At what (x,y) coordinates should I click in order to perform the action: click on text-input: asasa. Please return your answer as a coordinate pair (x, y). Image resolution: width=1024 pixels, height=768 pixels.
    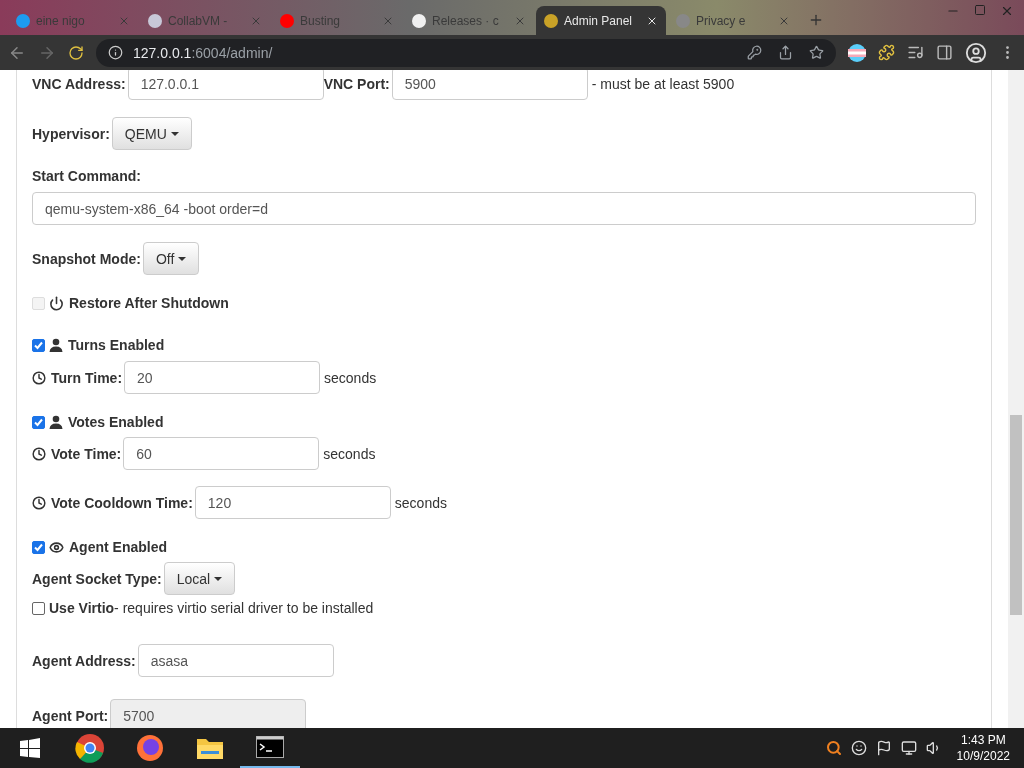
    Looking at the image, I should click on (235, 660).